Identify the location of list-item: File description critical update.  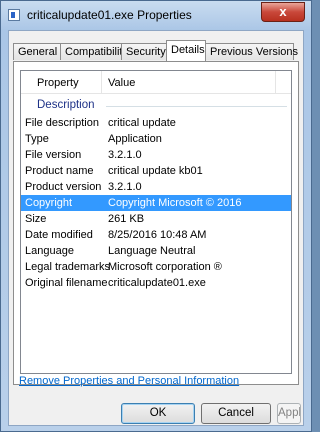
(156, 123).